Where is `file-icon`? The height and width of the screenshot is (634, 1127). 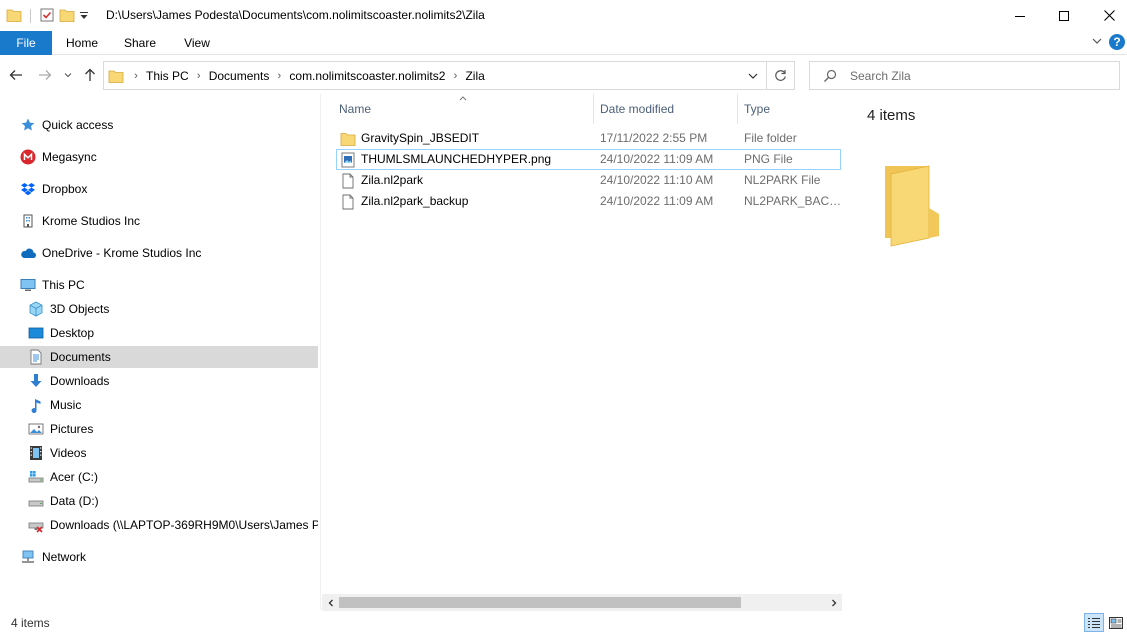
file-icon is located at coordinates (348, 181).